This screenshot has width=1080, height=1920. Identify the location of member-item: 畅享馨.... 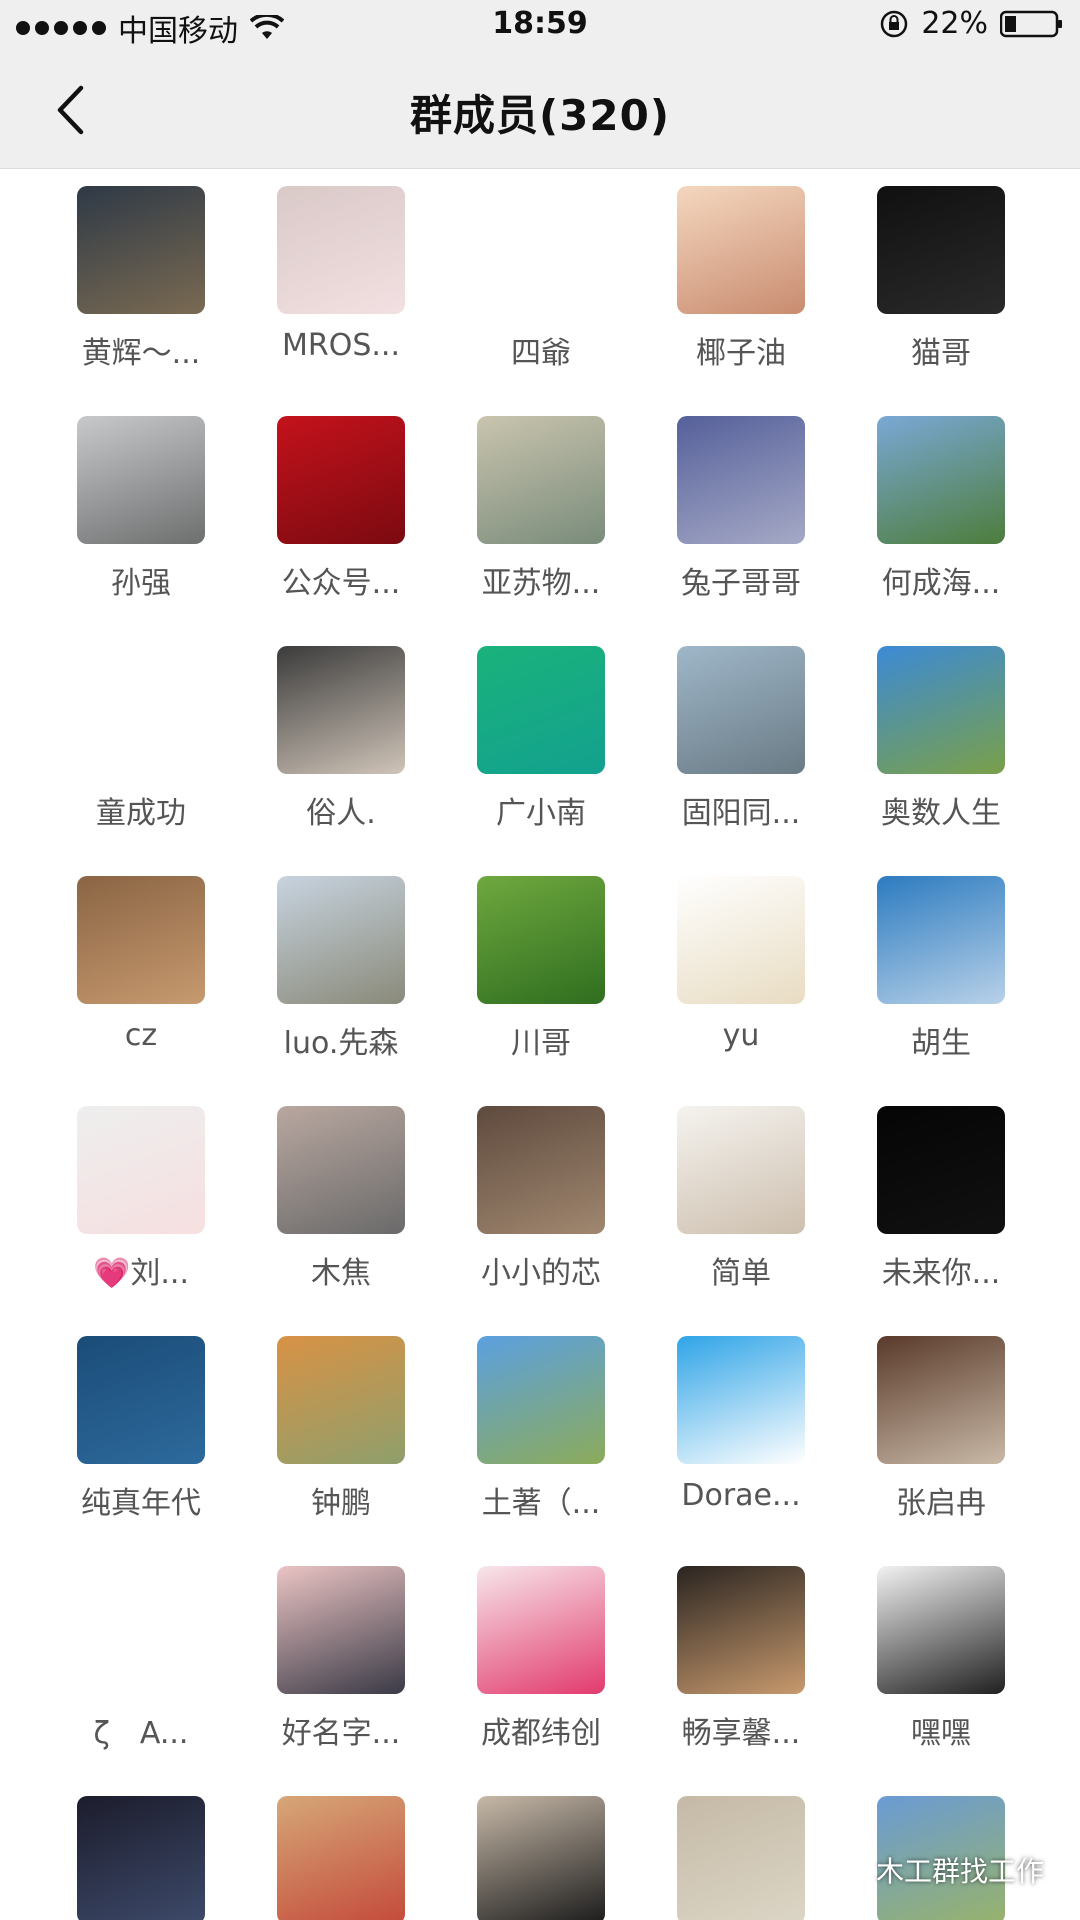
(736, 1653).